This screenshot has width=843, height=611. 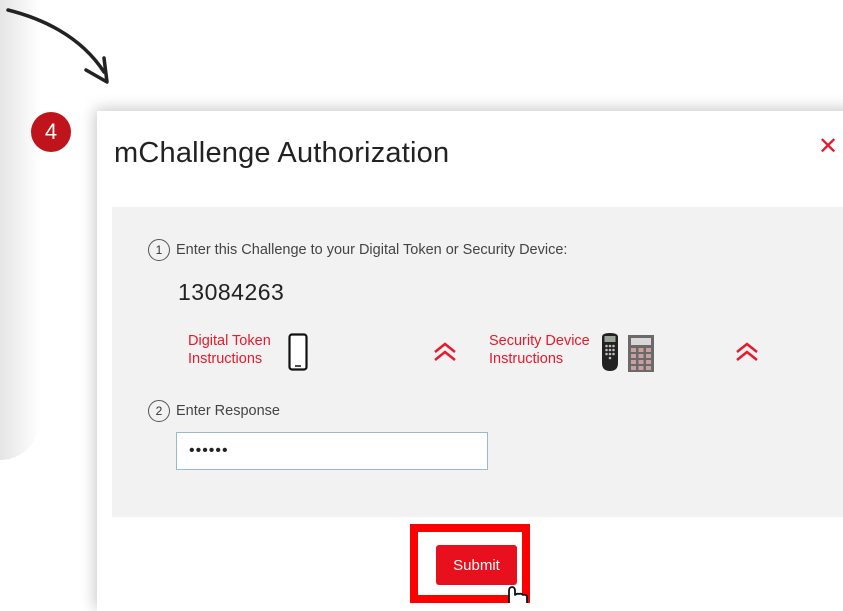 What do you see at coordinates (225, 359) in the screenshot?
I see `digital-token-link-line2: Instructions` at bounding box center [225, 359].